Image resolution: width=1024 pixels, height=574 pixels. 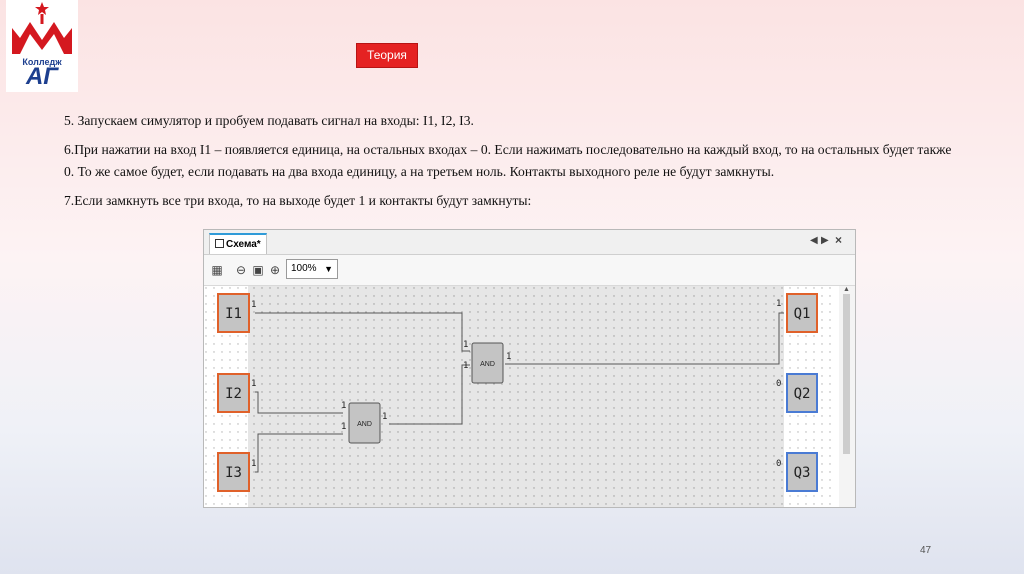 What do you see at coordinates (217, 270) in the screenshot?
I see `grid-icon: ▦` at bounding box center [217, 270].